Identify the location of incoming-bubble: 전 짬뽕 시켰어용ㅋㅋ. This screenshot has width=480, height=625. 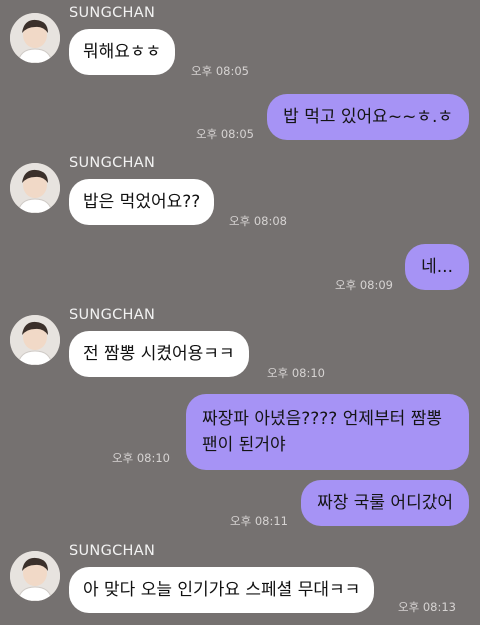
(159, 354).